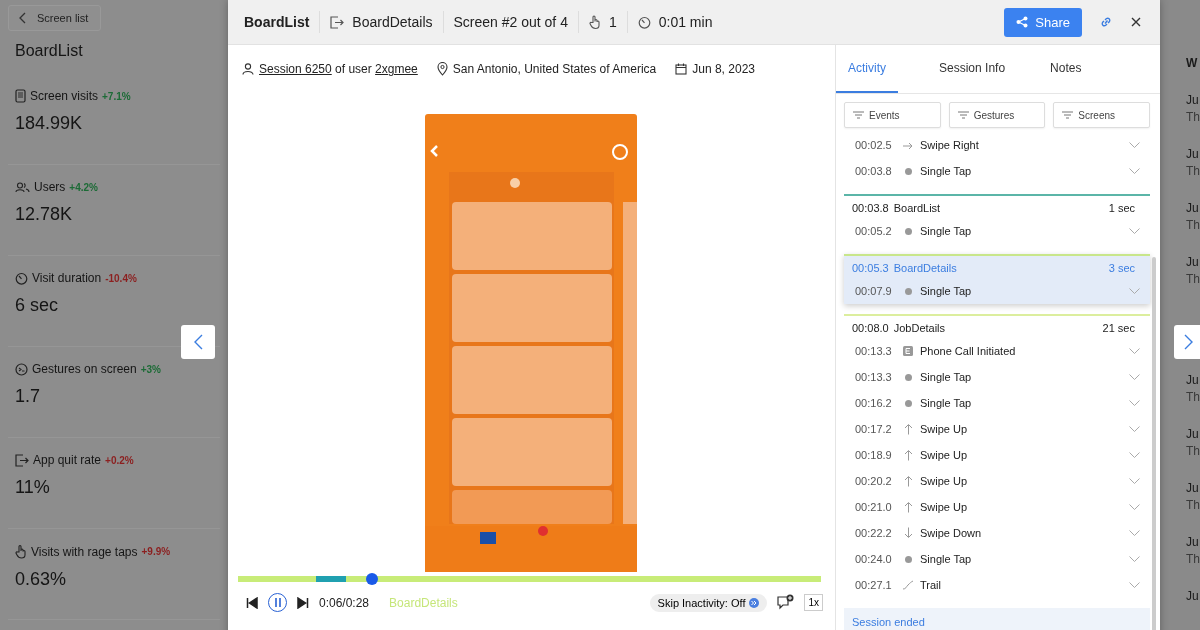 The image size is (1200, 630). Describe the element at coordinates (1101, 115) in the screenshot. I see `filter-button: Screens` at that location.